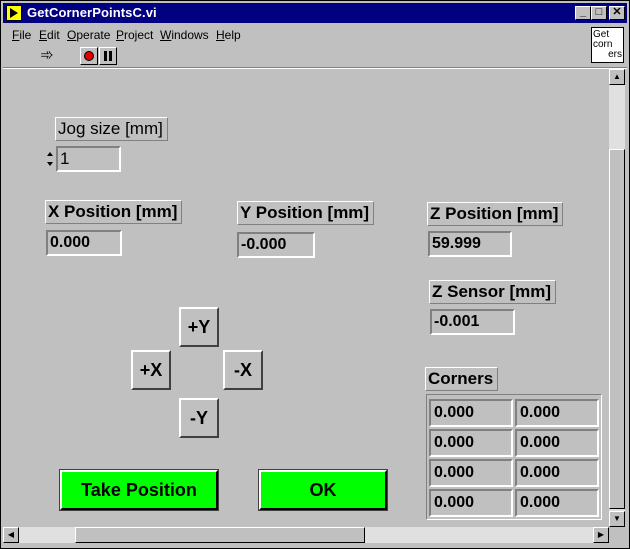  Describe the element at coordinates (583, 13) in the screenshot. I see `minimize-button: _` at that location.